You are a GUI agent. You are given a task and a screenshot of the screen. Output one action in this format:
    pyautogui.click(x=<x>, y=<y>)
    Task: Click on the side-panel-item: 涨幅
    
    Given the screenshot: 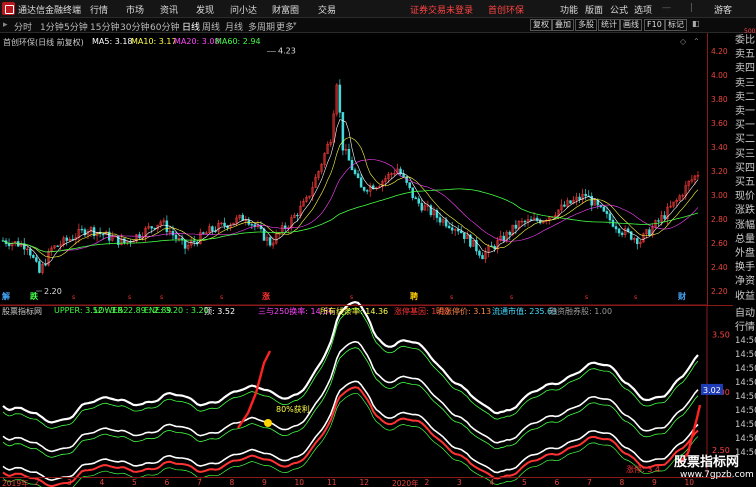 What is the action you would take?
    pyautogui.click(x=744, y=225)
    